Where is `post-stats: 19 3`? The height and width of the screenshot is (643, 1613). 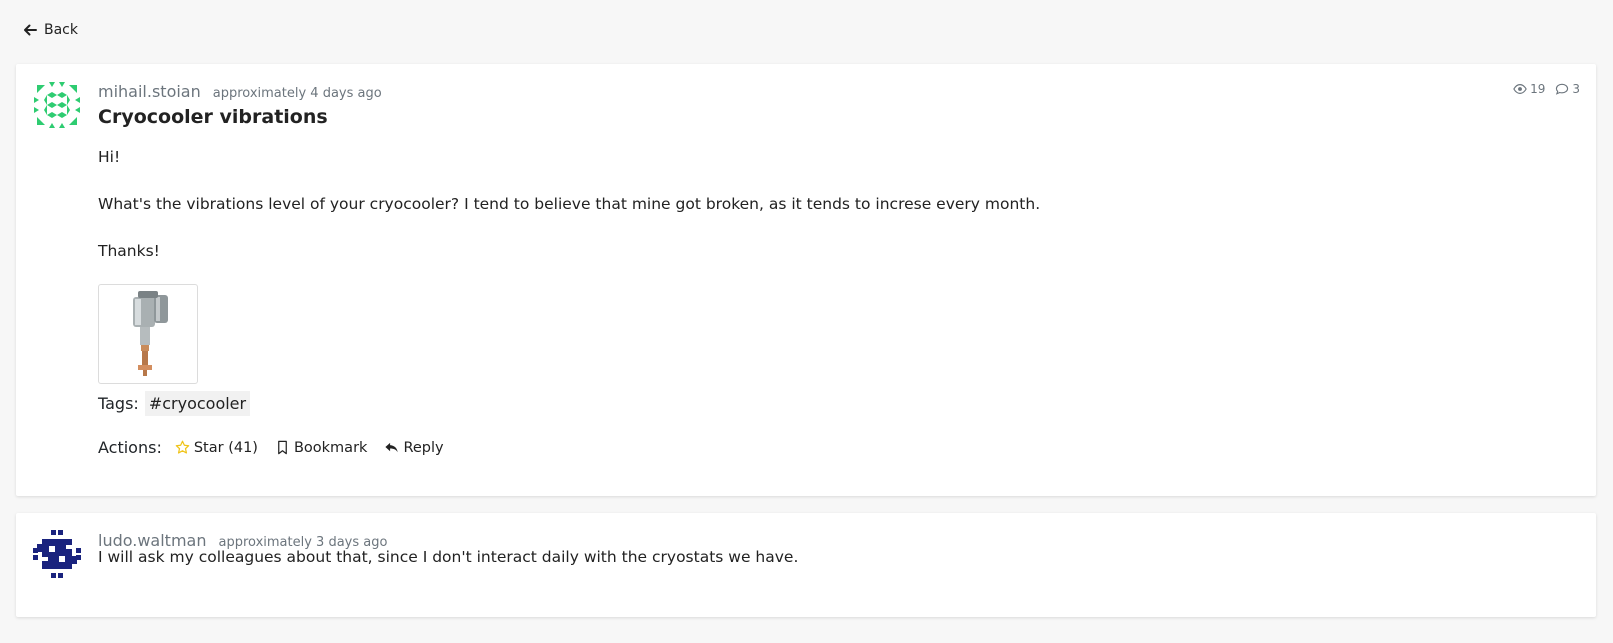
post-stats: 19 3 is located at coordinates (1546, 89).